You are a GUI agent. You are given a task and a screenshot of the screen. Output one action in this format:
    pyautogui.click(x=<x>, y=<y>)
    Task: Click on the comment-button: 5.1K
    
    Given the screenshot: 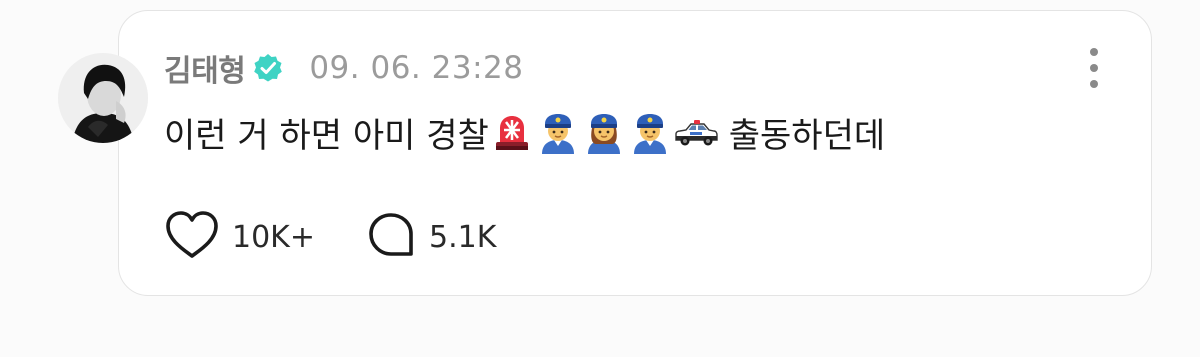 What is the action you would take?
    pyautogui.click(x=431, y=237)
    